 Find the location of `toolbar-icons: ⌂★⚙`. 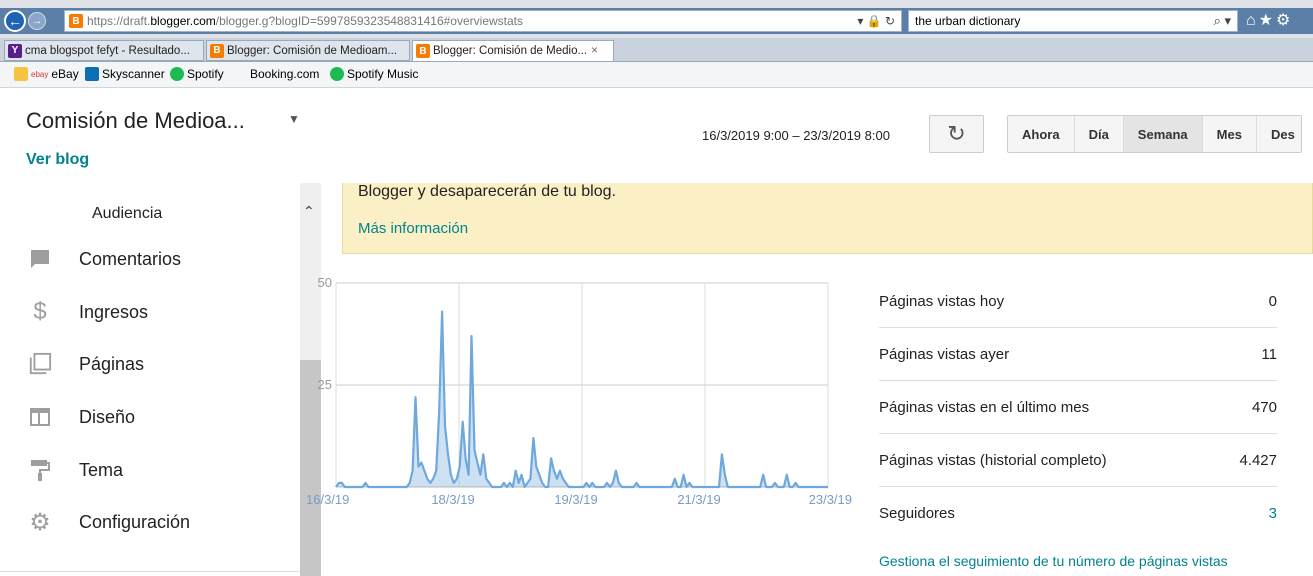

toolbar-icons: ⌂★⚙ is located at coordinates (1269, 20).